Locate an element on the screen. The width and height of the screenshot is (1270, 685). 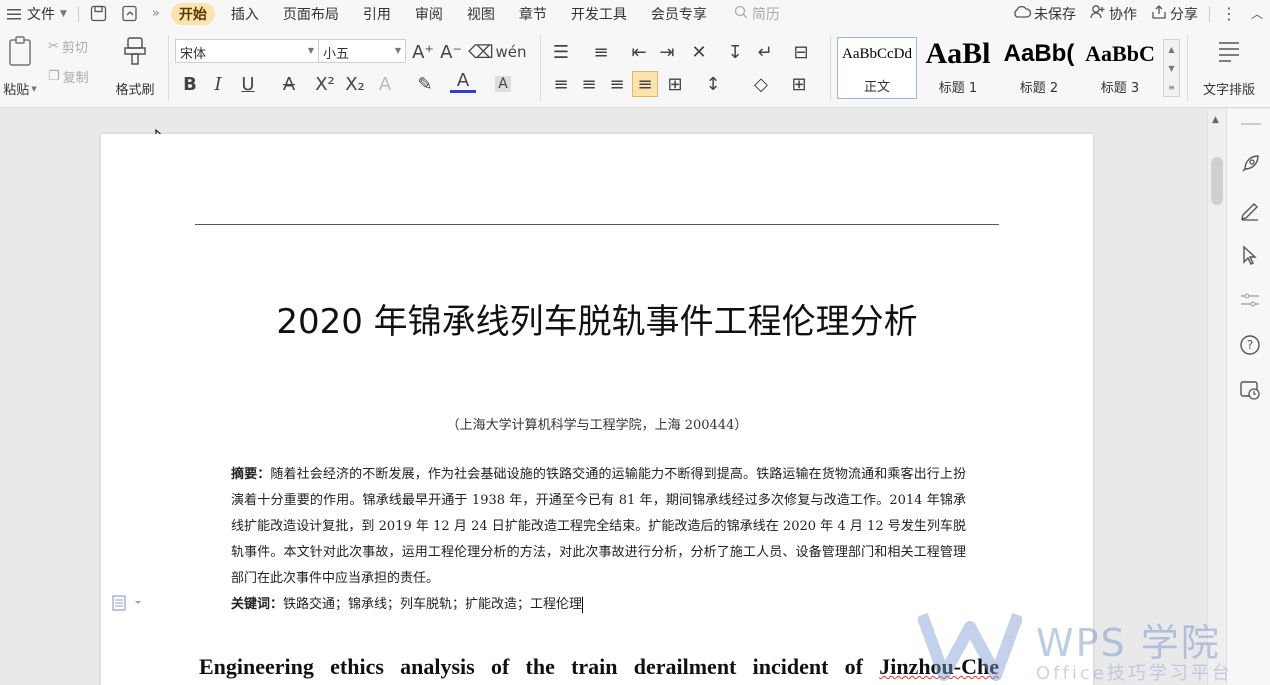
clear-format-icon: ⌫ is located at coordinates (481, 52).